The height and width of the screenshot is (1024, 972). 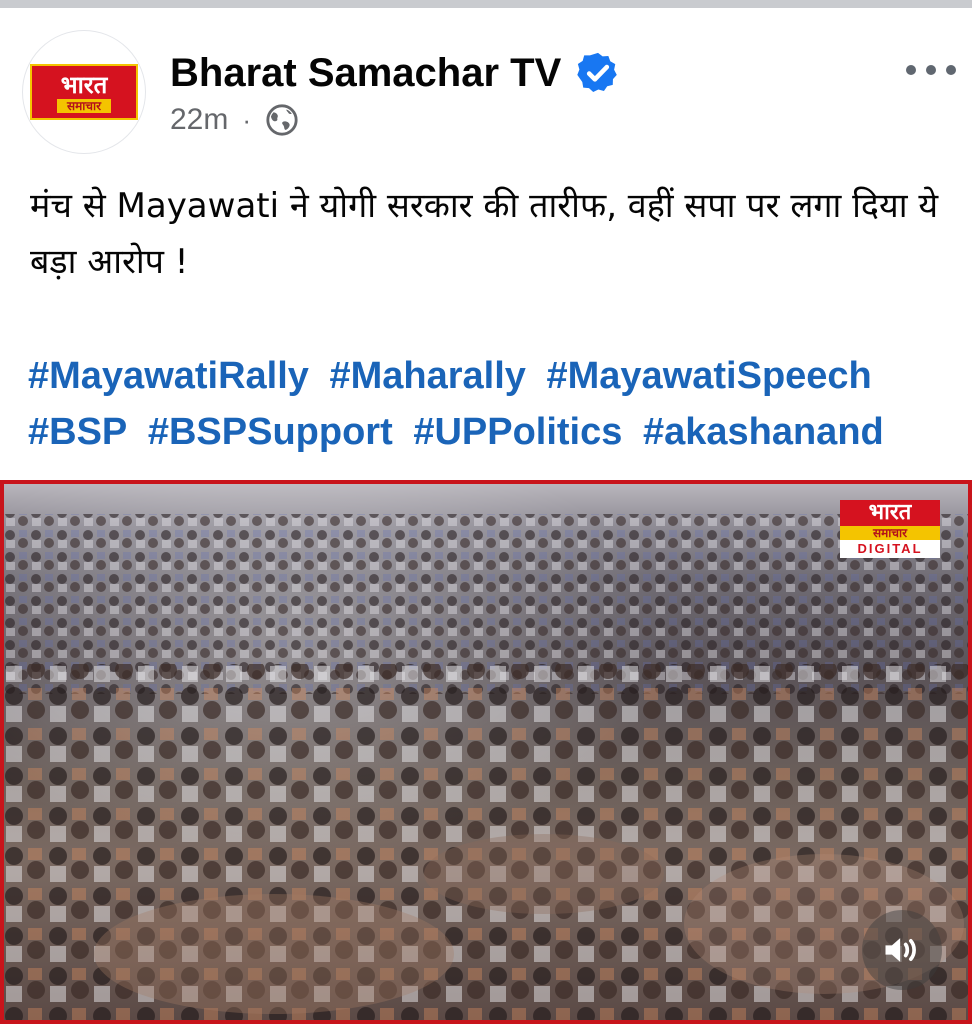 What do you see at coordinates (77, 432) in the screenshot?
I see `hashtag-link: #BSP` at bounding box center [77, 432].